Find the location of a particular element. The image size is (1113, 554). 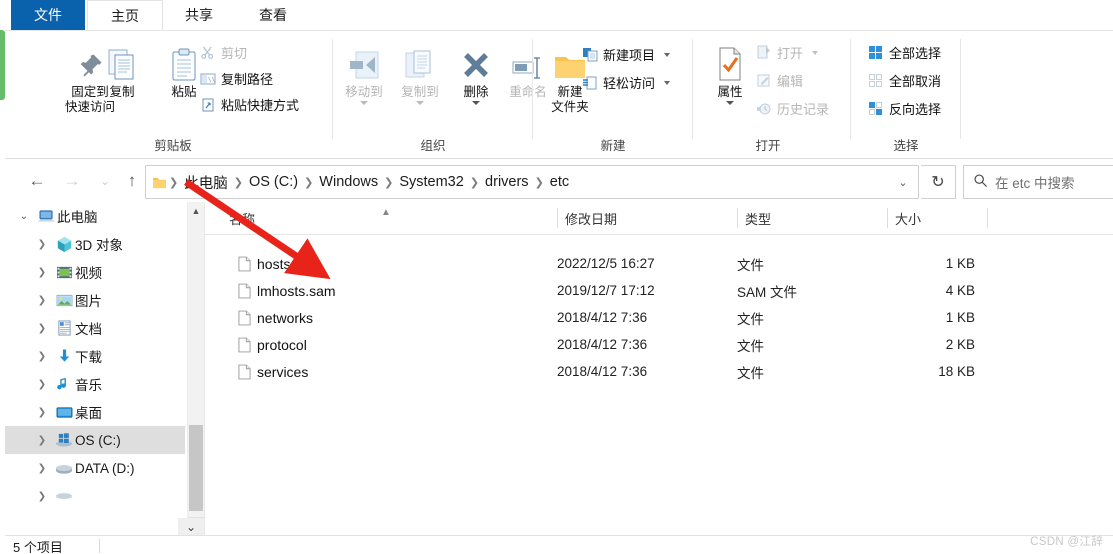

forward-arrow-icon: → is located at coordinates (72, 181).